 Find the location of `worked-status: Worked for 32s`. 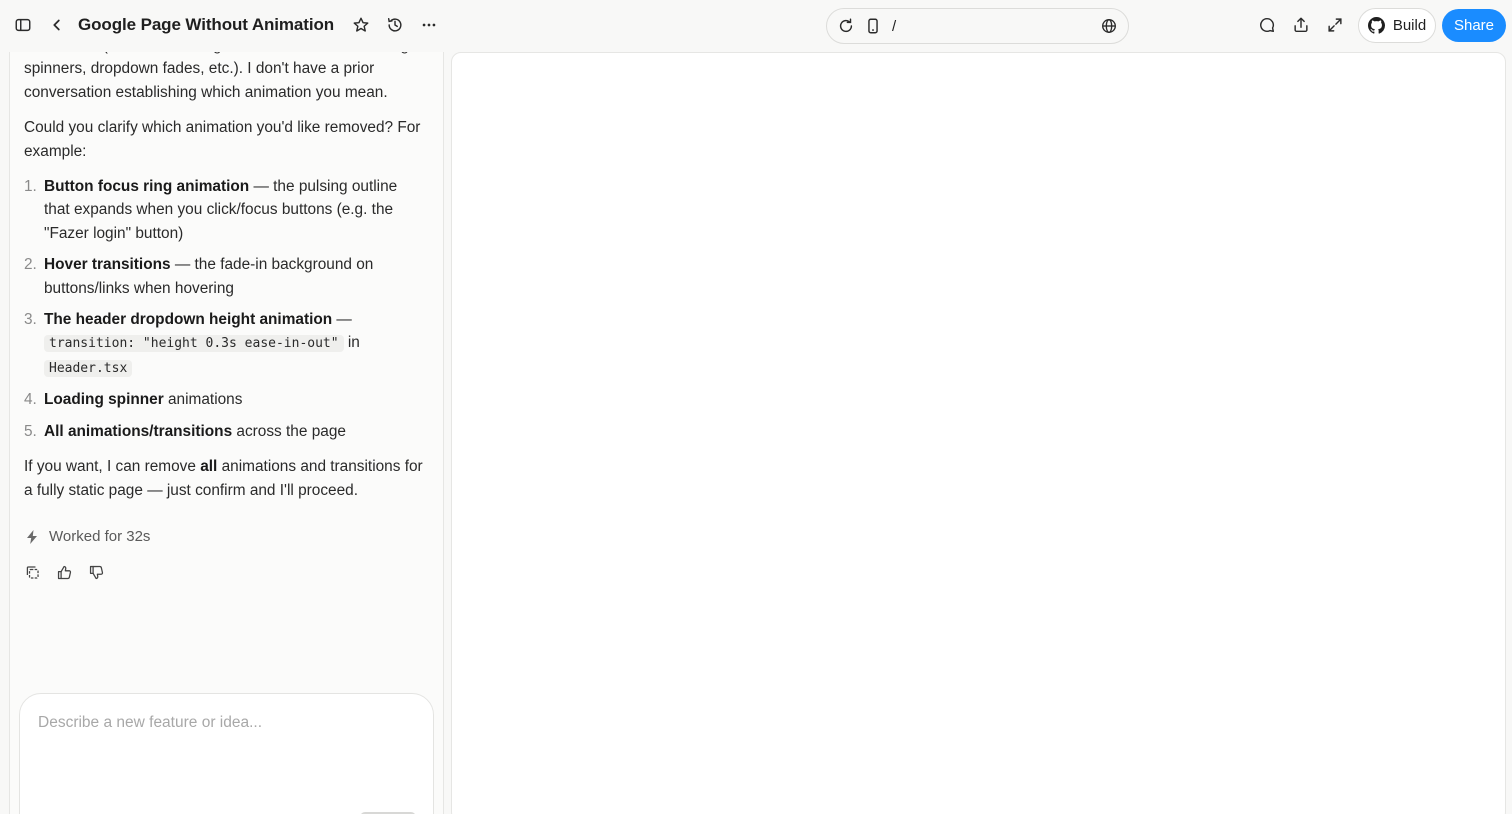

worked-status: Worked for 32s is located at coordinates (87, 536).